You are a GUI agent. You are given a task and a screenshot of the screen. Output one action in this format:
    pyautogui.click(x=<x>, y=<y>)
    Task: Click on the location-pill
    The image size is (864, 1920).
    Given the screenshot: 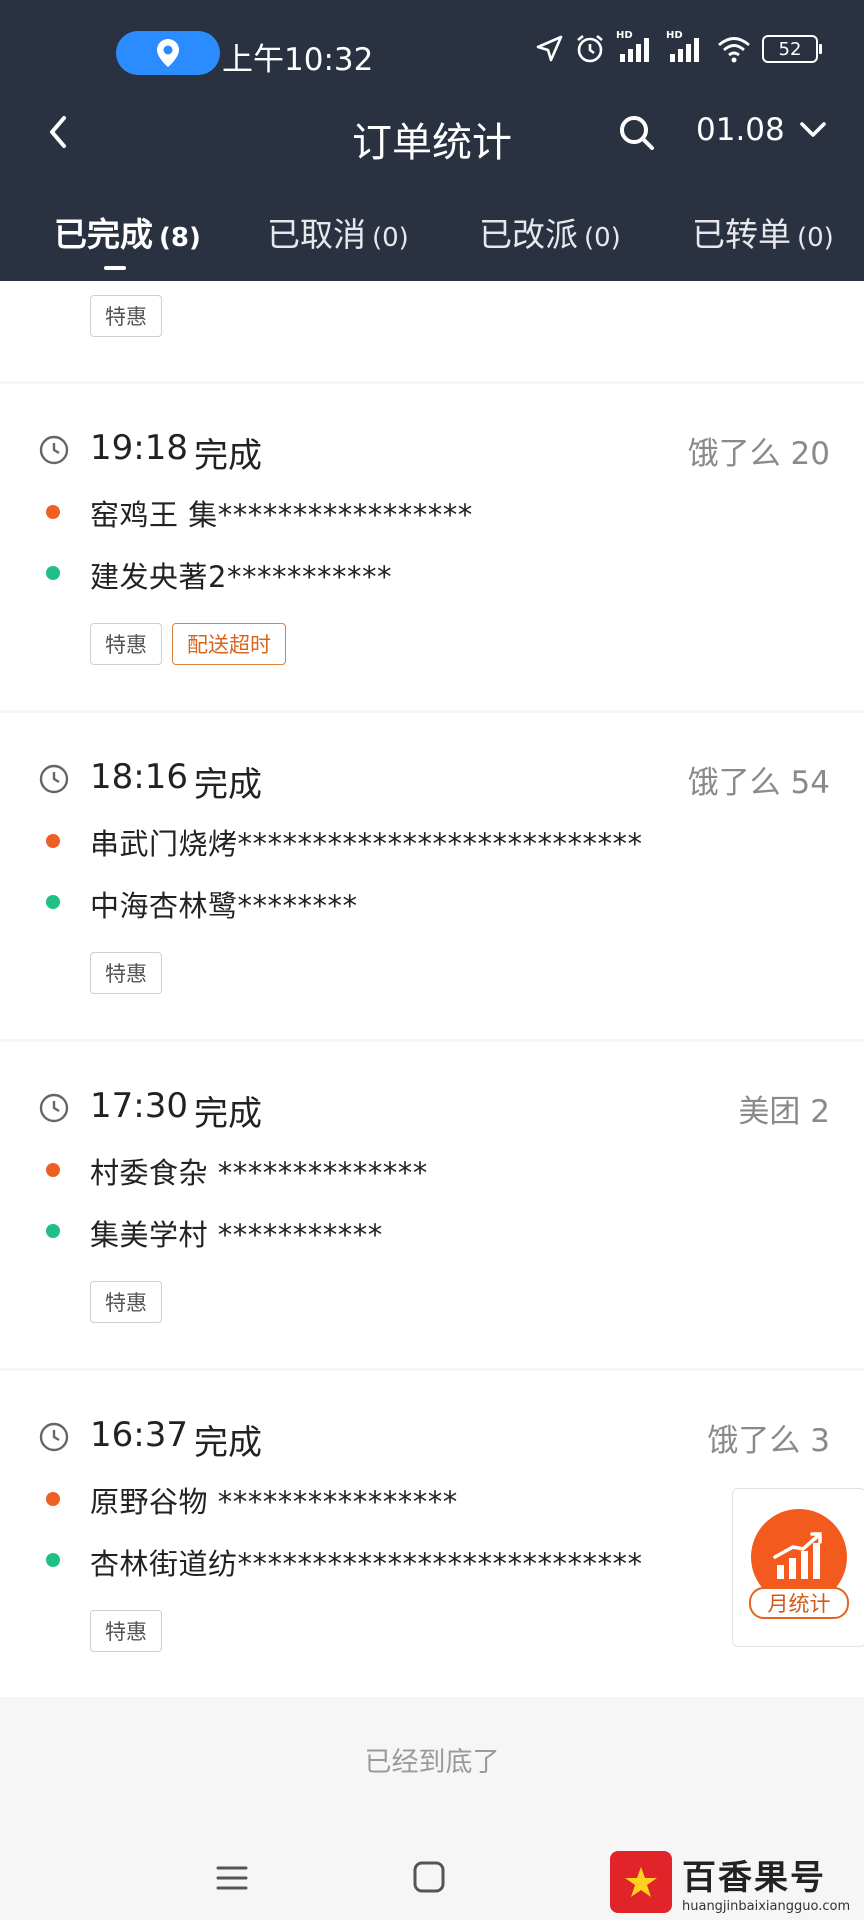 What is the action you would take?
    pyautogui.click(x=168, y=53)
    